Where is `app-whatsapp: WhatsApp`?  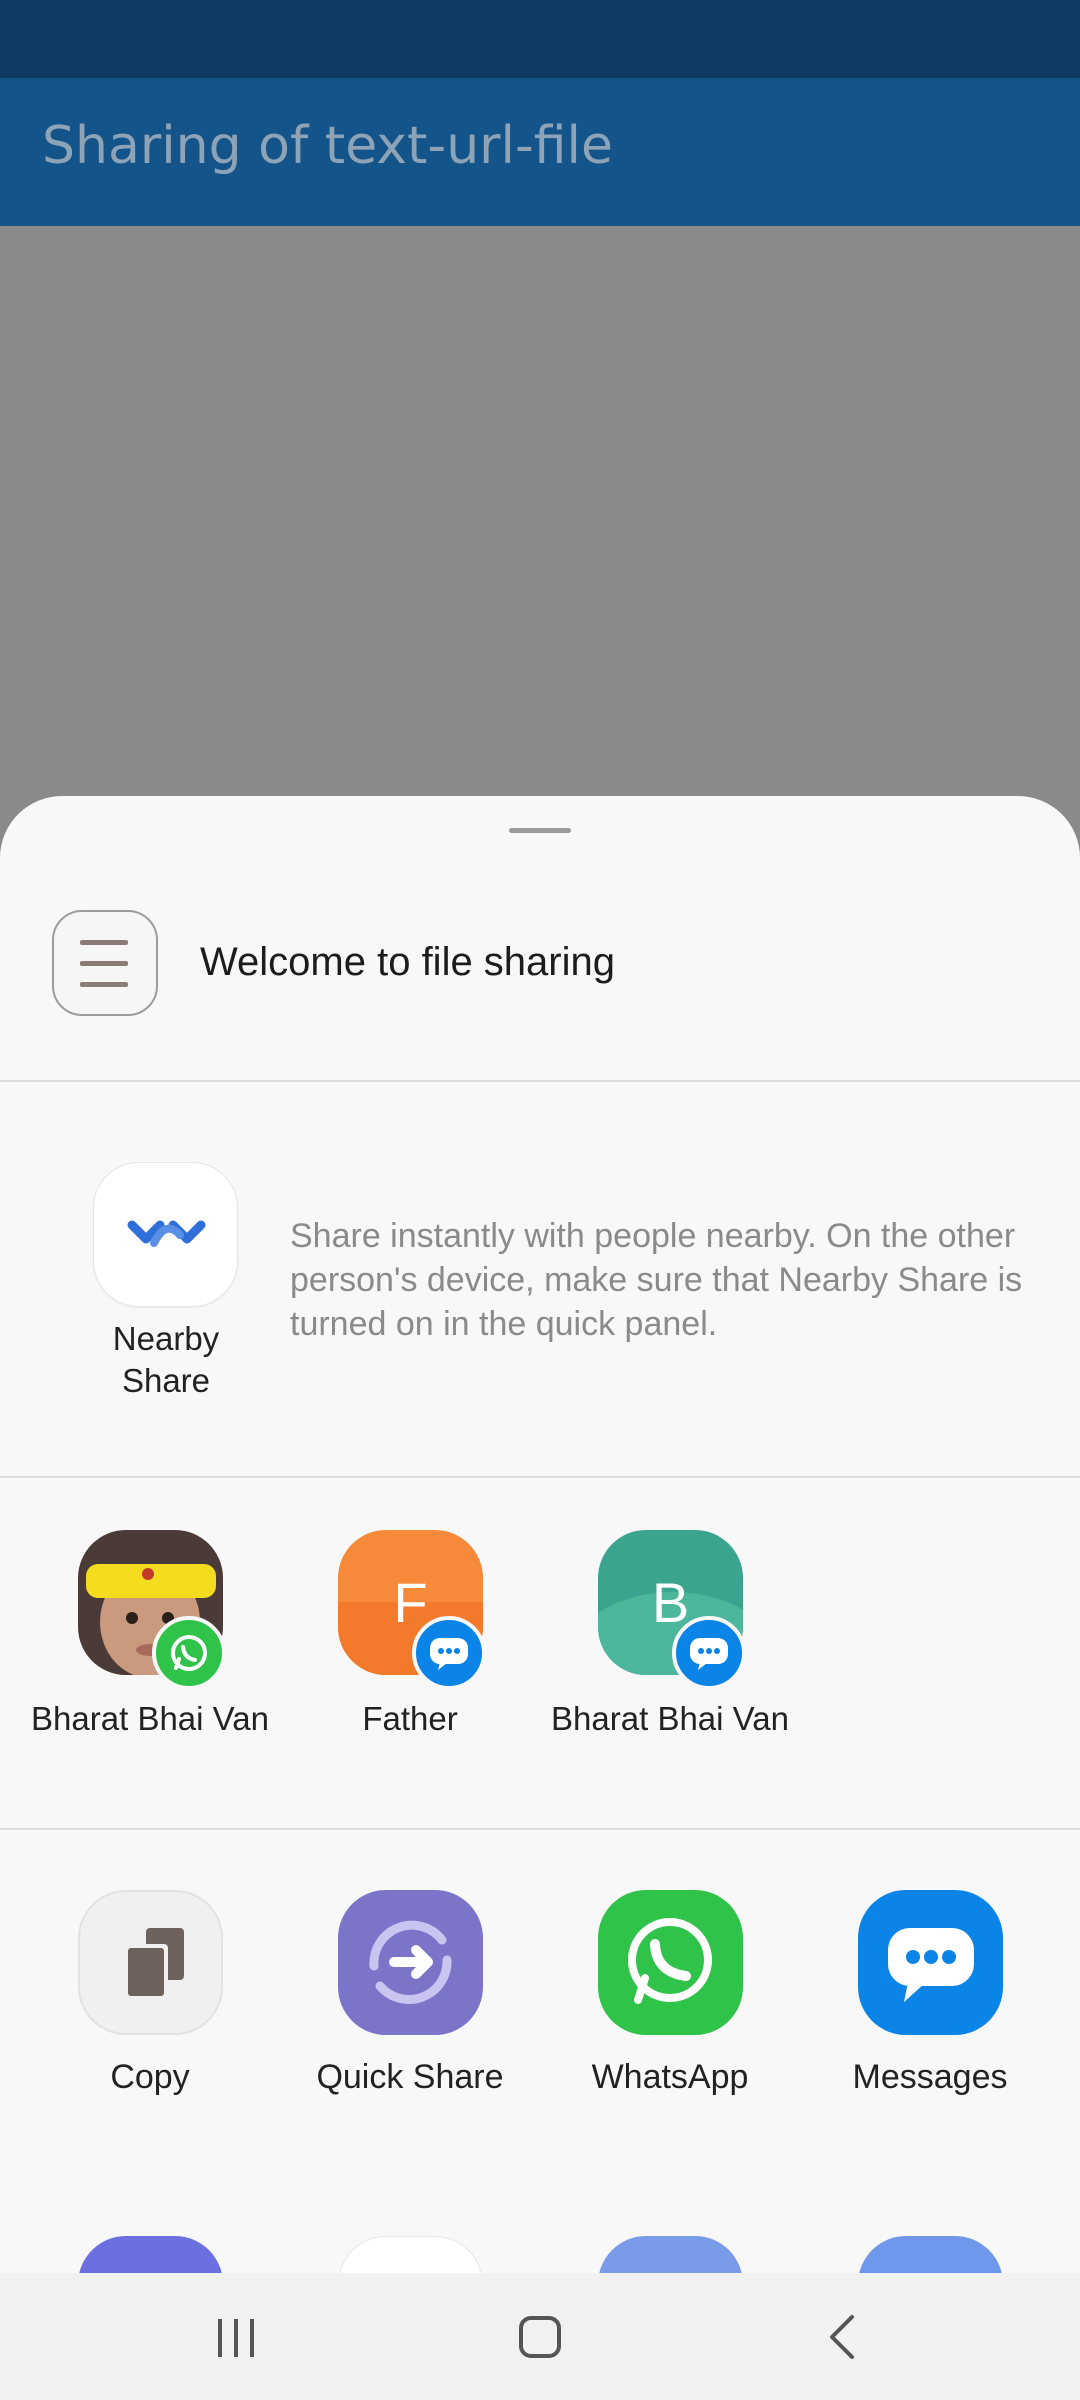 app-whatsapp: WhatsApp is located at coordinates (670, 2005).